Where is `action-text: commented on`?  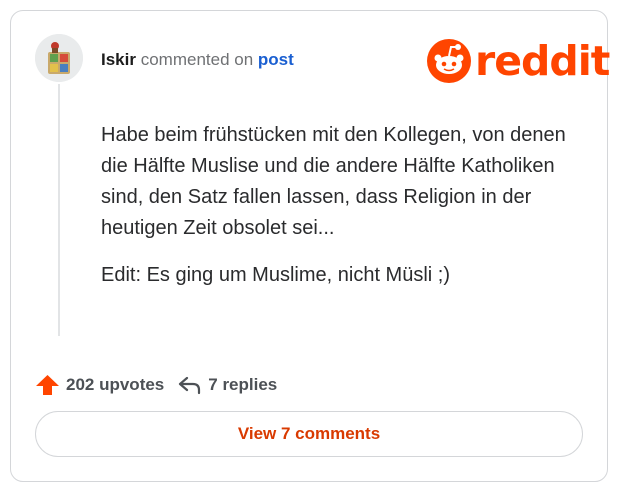
action-text: commented on is located at coordinates (197, 59).